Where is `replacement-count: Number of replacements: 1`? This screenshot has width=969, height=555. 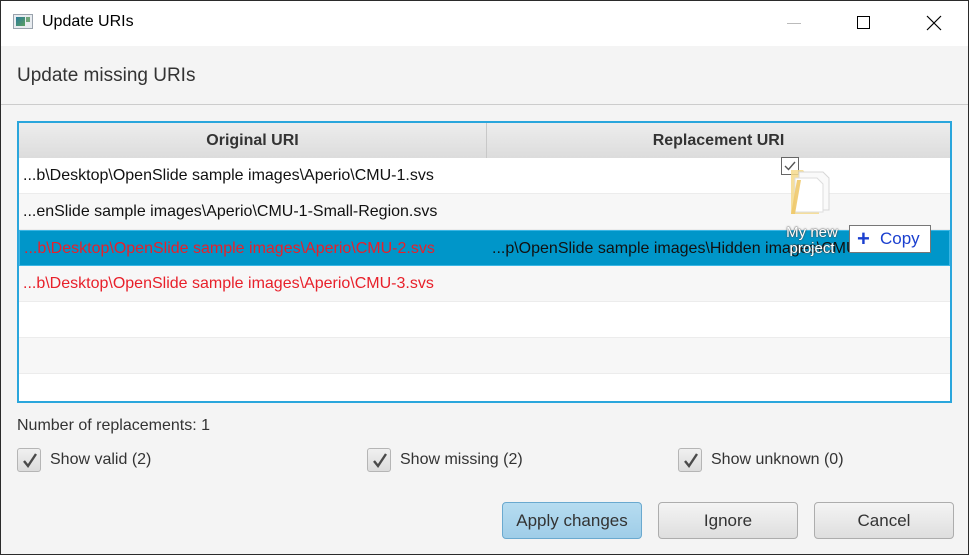
replacement-count: Number of replacements: 1 is located at coordinates (113, 425).